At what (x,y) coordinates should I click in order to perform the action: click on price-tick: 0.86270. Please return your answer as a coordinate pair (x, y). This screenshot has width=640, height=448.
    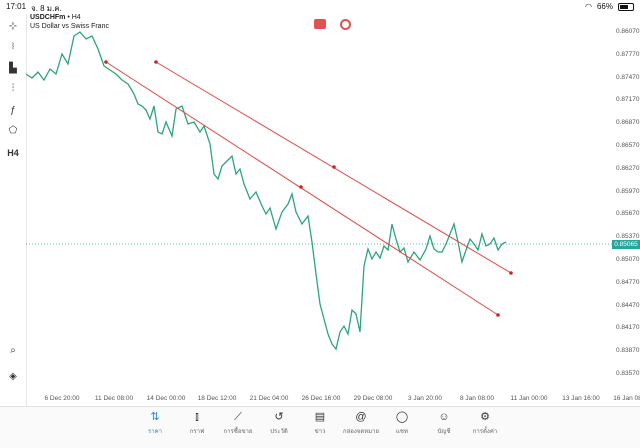
    Looking at the image, I should click on (628, 168).